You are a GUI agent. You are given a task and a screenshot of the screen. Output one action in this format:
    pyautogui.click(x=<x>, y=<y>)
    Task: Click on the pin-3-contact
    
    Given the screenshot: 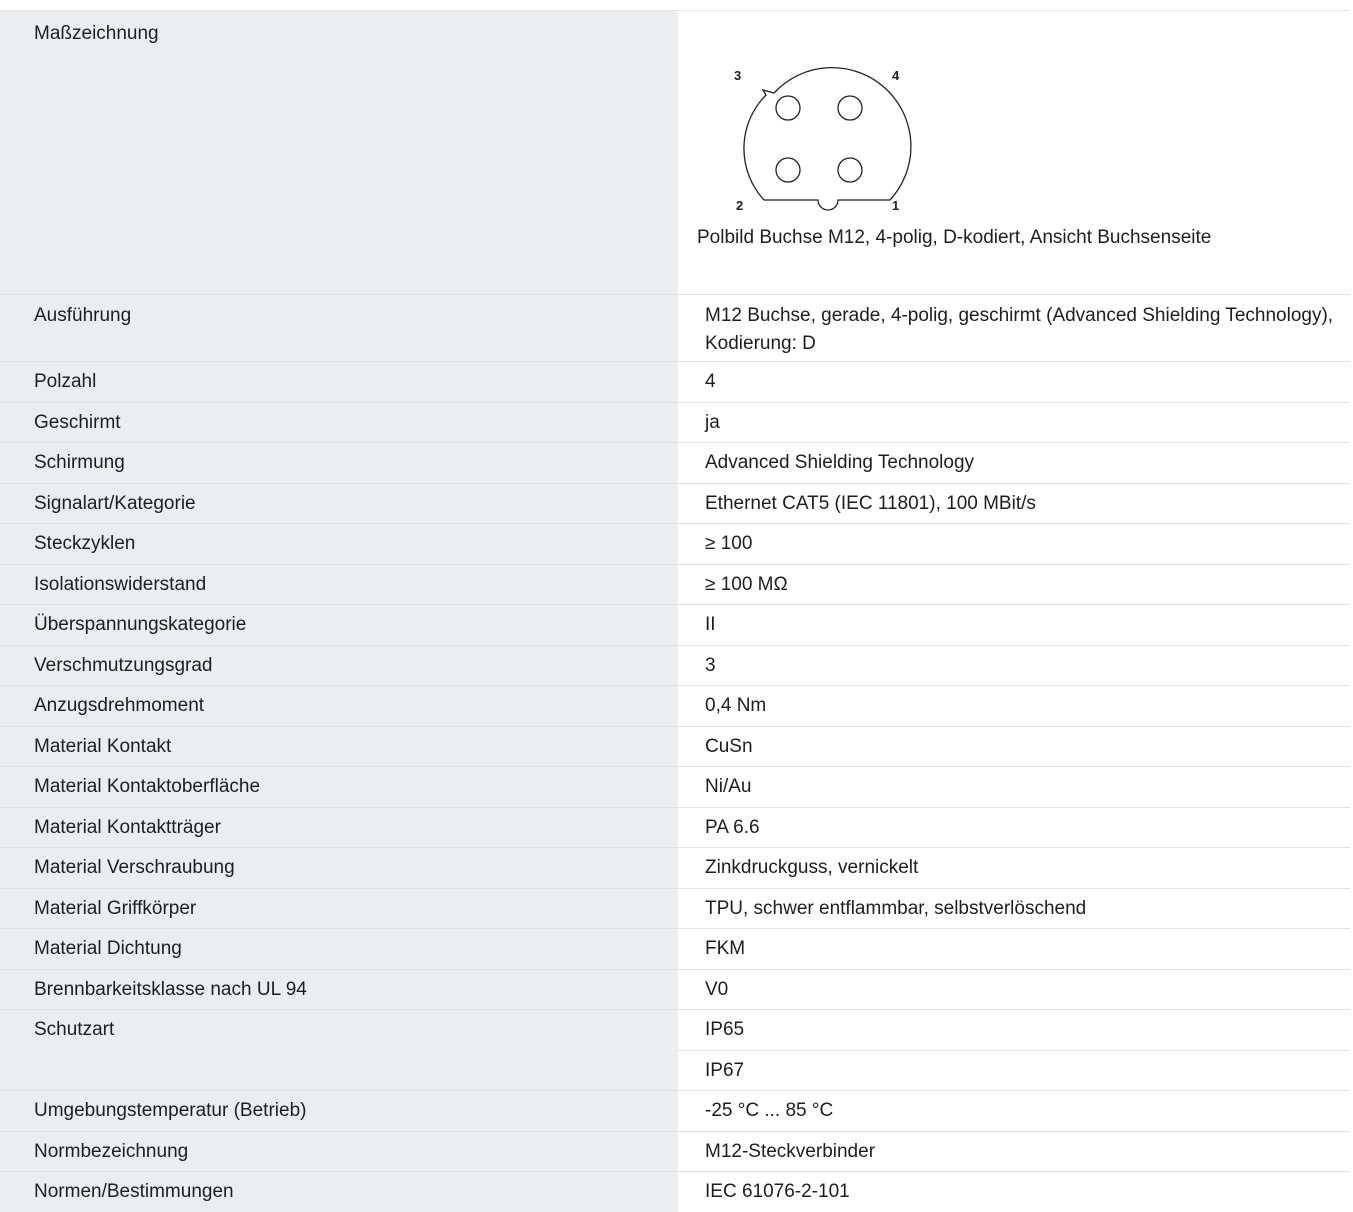 What is the action you would take?
    pyautogui.click(x=788, y=108)
    